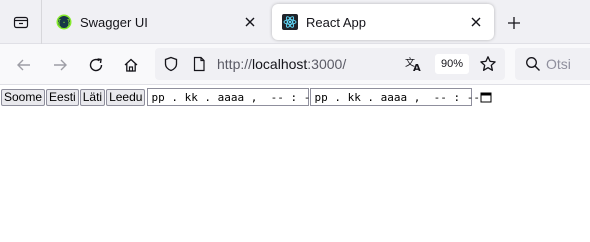 Image resolution: width=590 pixels, height=242 pixels. Describe the element at coordinates (488, 64) in the screenshot. I see `bookmark-star-icon` at that location.